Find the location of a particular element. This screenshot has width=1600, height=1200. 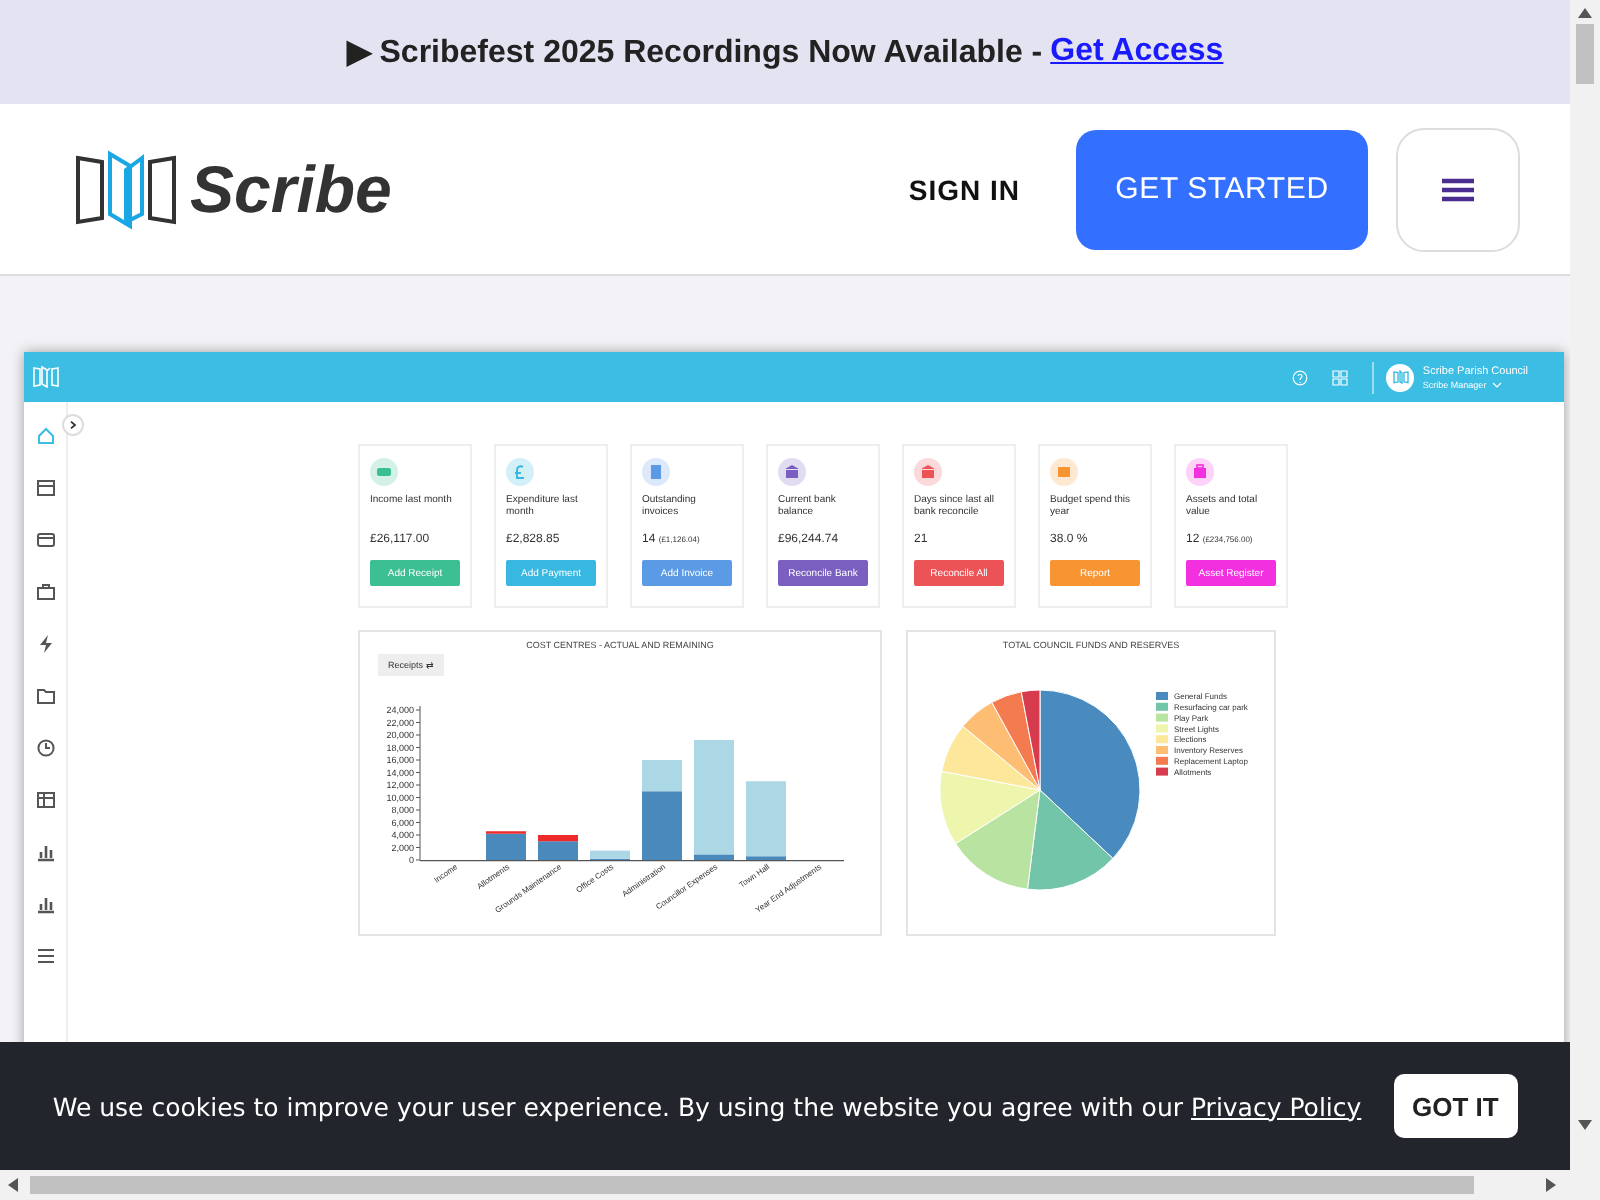

get-started-button: GET STARTED is located at coordinates (1222, 189).